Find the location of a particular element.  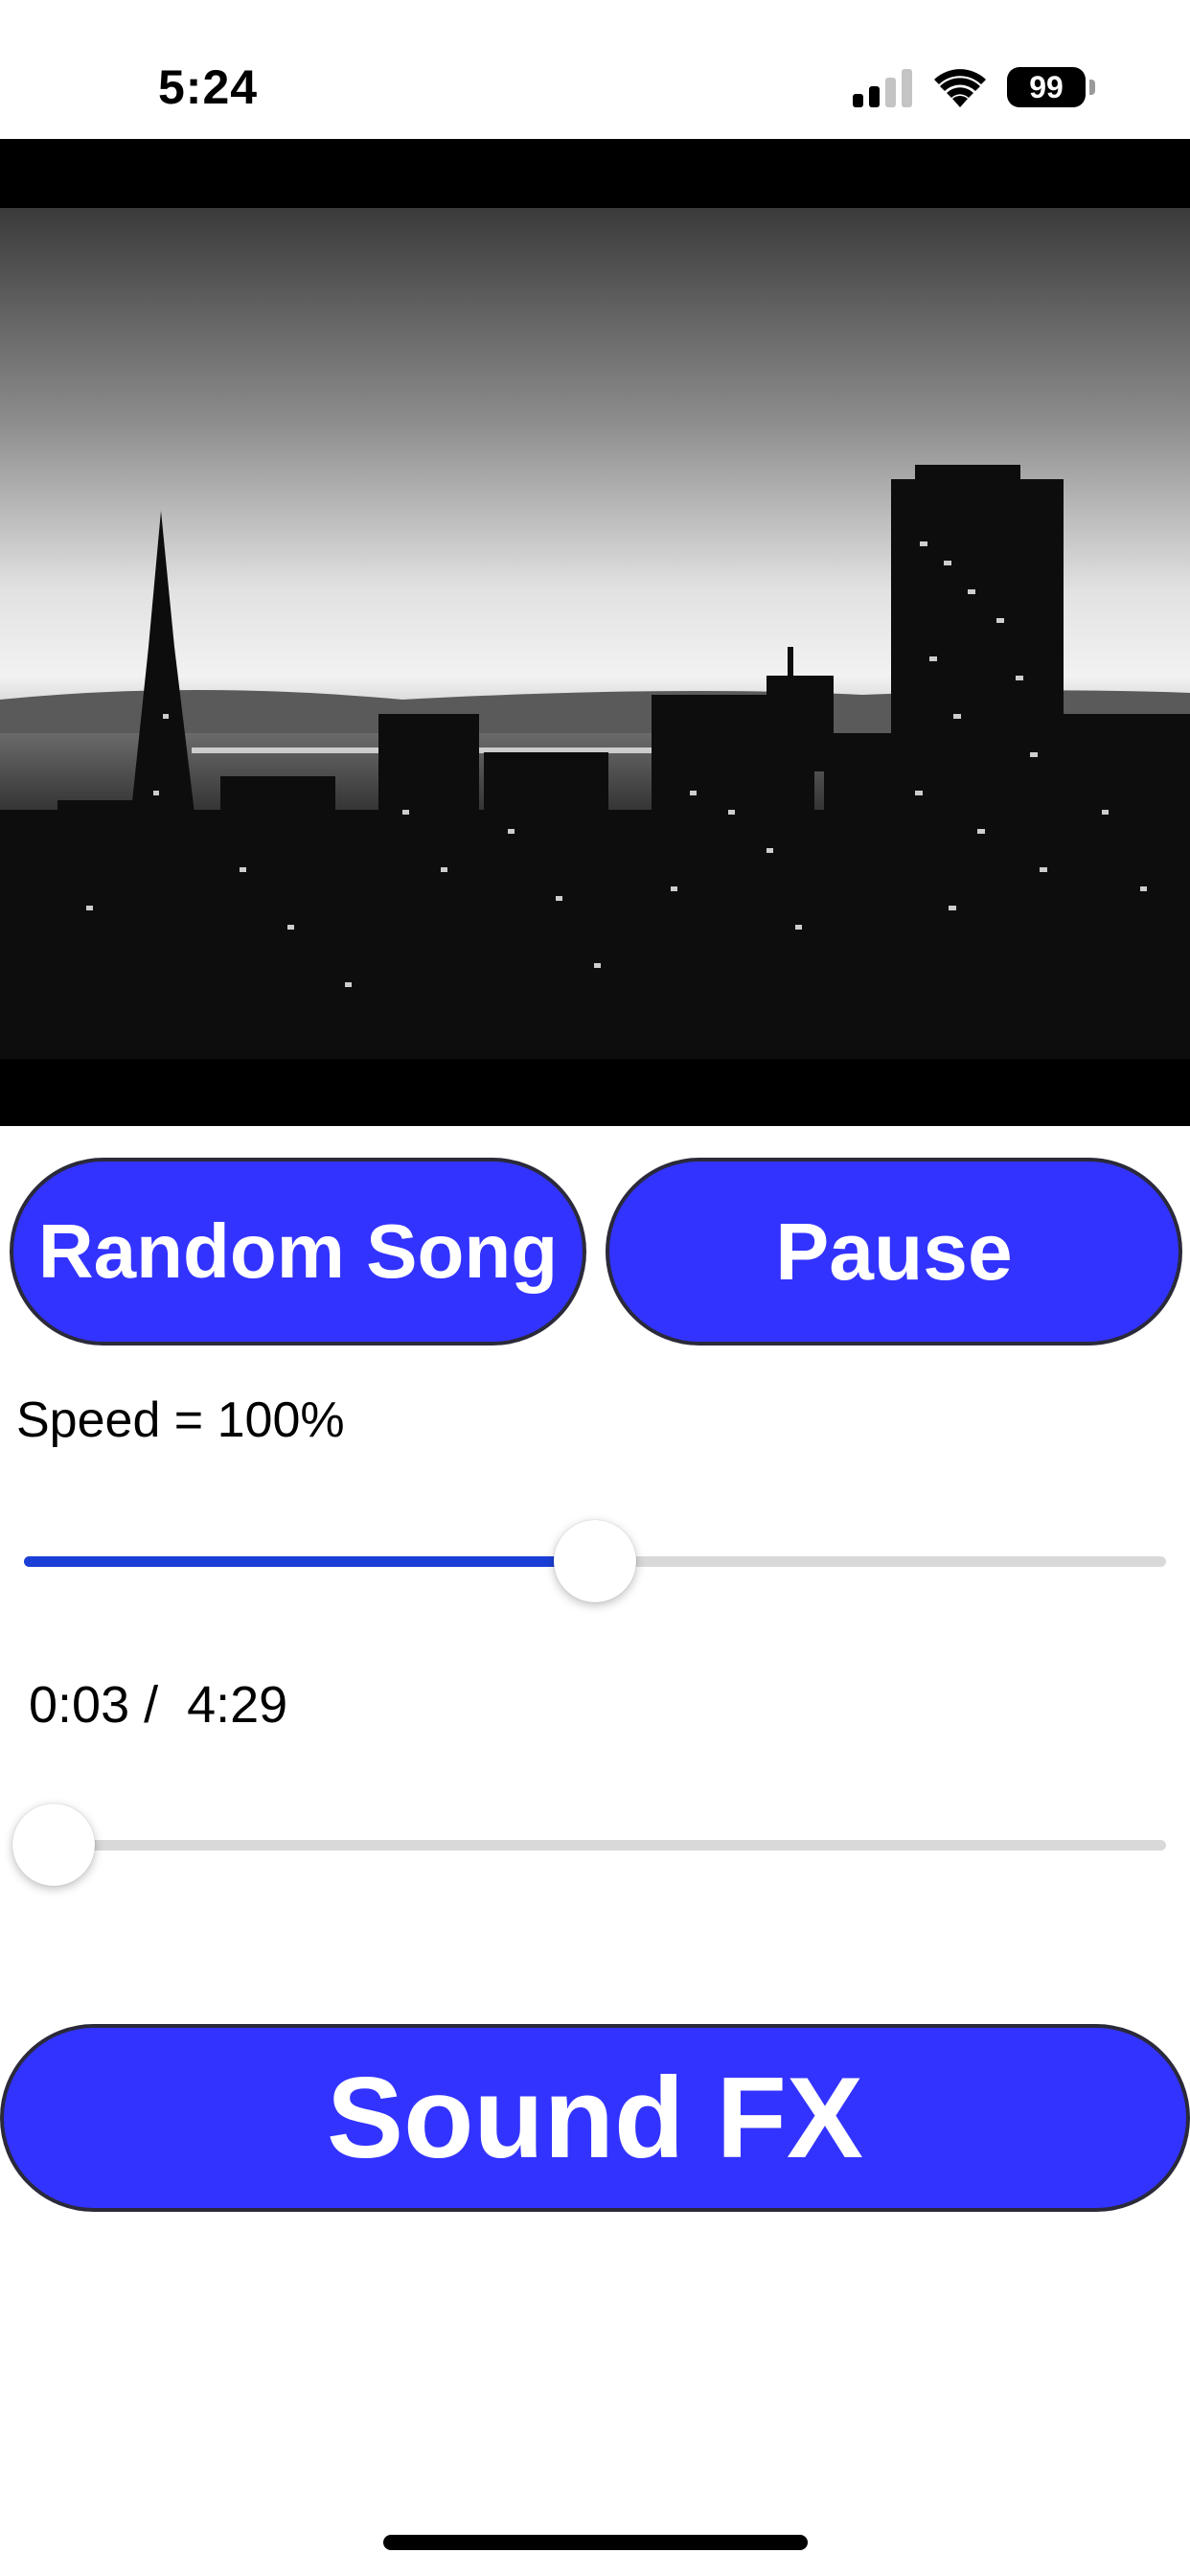

speed-slider-fill is located at coordinates (310, 1561).